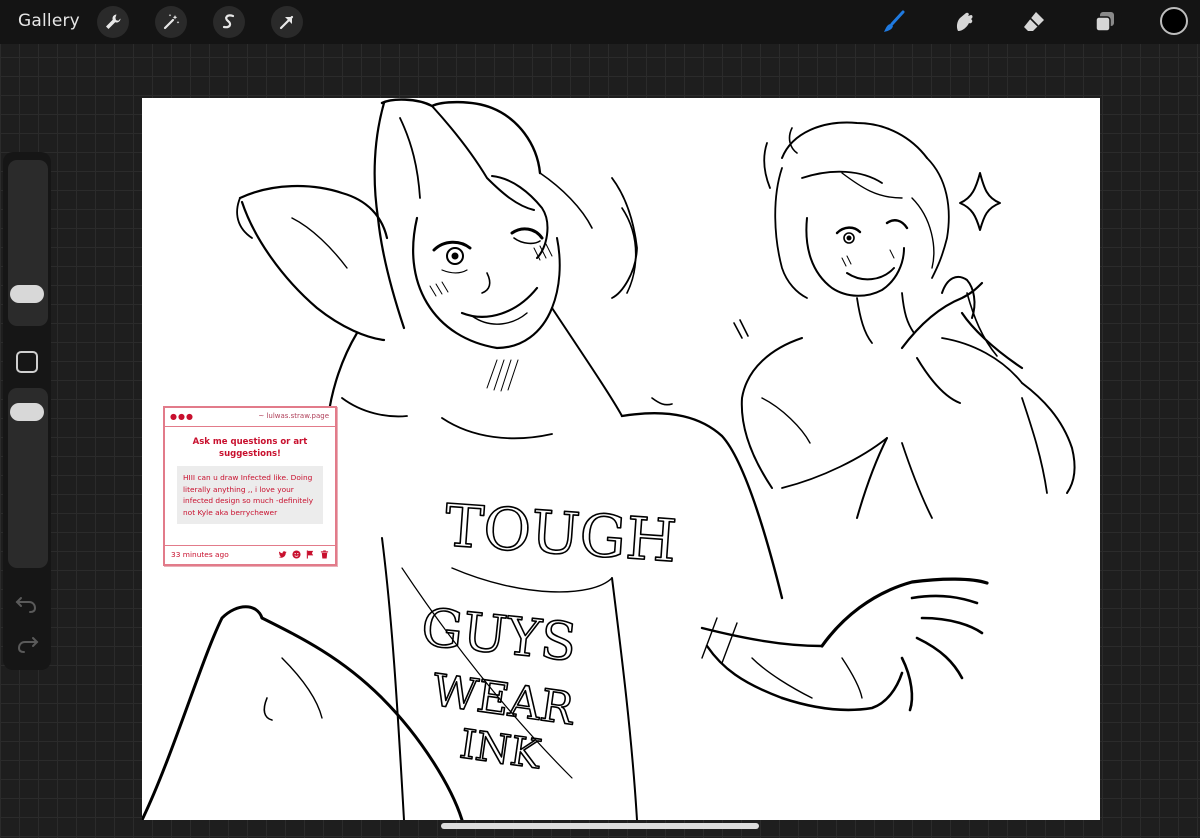  What do you see at coordinates (282, 554) in the screenshot?
I see `twitter-icon` at bounding box center [282, 554].